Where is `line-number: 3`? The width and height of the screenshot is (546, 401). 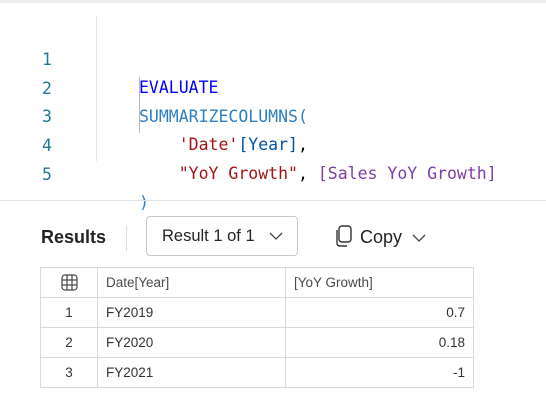 line-number: 3 is located at coordinates (47, 116).